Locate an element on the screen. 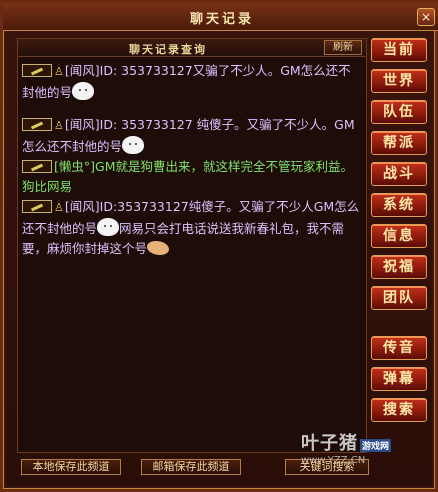 Image resolution: width=438 pixels, height=492 pixels. chat-message: ♙[闻风]ID: 353733127 纯傻子。又骗了不少人。GM怎么还不封他的号 is located at coordinates (192, 136).